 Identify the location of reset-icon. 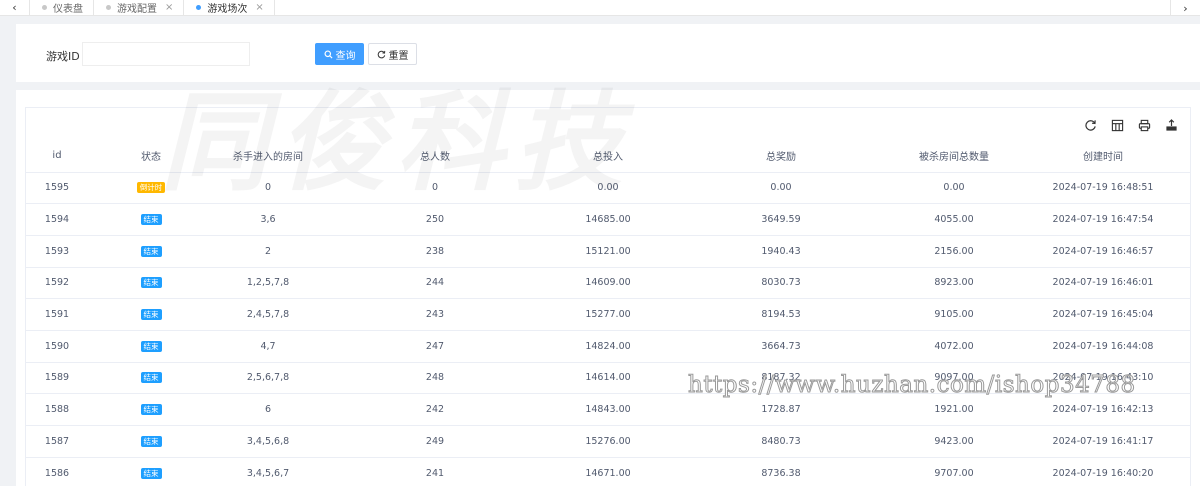
(381, 54).